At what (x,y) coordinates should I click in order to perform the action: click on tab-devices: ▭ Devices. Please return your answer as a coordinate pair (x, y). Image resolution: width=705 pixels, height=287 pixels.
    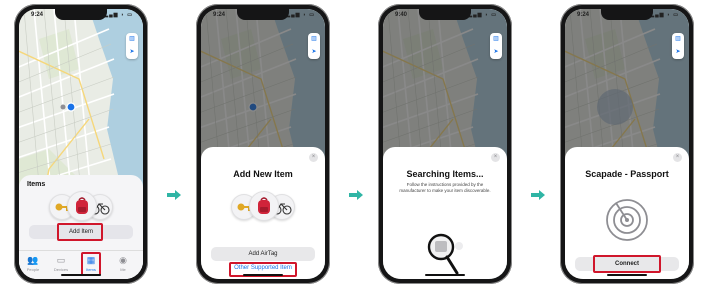
    Looking at the image, I should click on (61, 263).